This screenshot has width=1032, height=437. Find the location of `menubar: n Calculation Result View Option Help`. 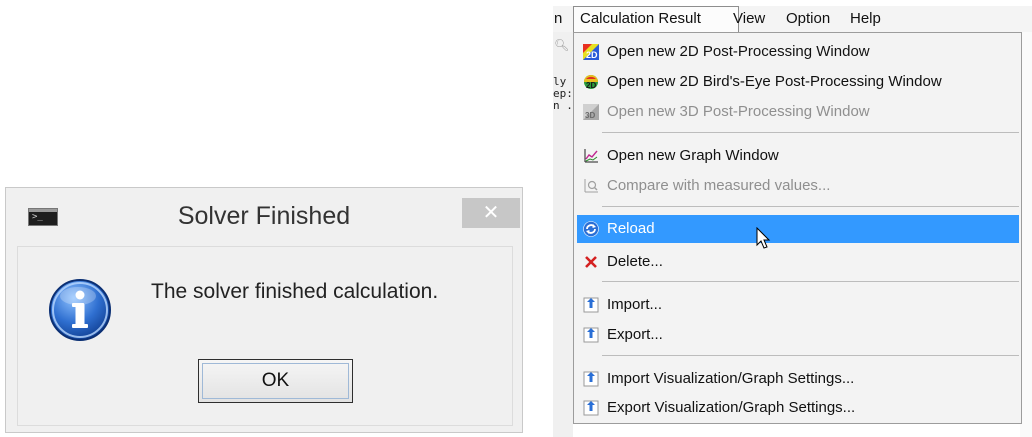

menubar: n Calculation Result View Option Help is located at coordinates (792, 19).